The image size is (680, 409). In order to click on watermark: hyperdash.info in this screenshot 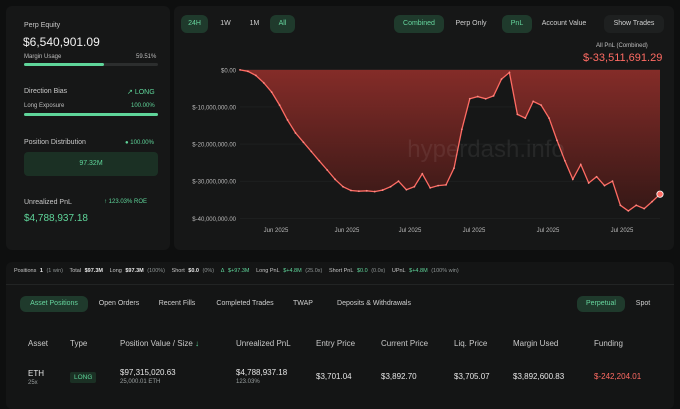, I will do `click(485, 149)`.